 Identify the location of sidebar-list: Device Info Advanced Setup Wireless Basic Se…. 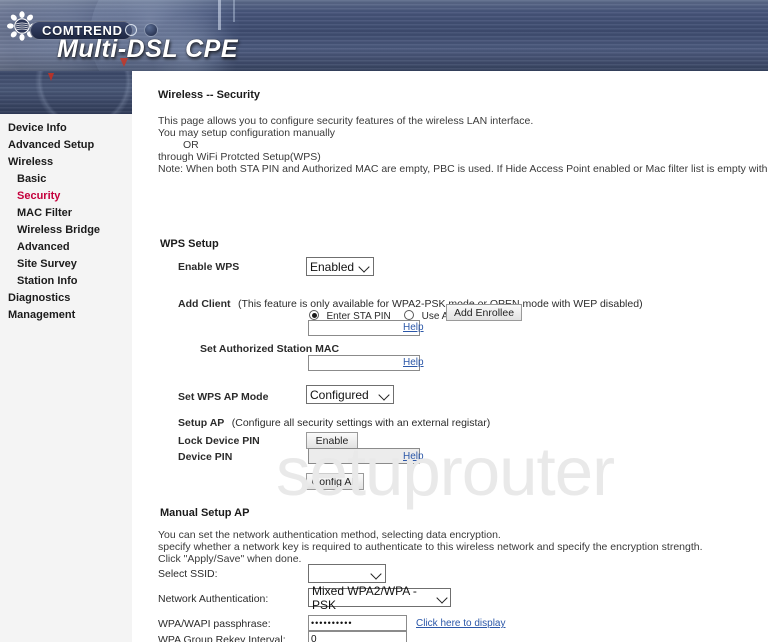
(77, 219).